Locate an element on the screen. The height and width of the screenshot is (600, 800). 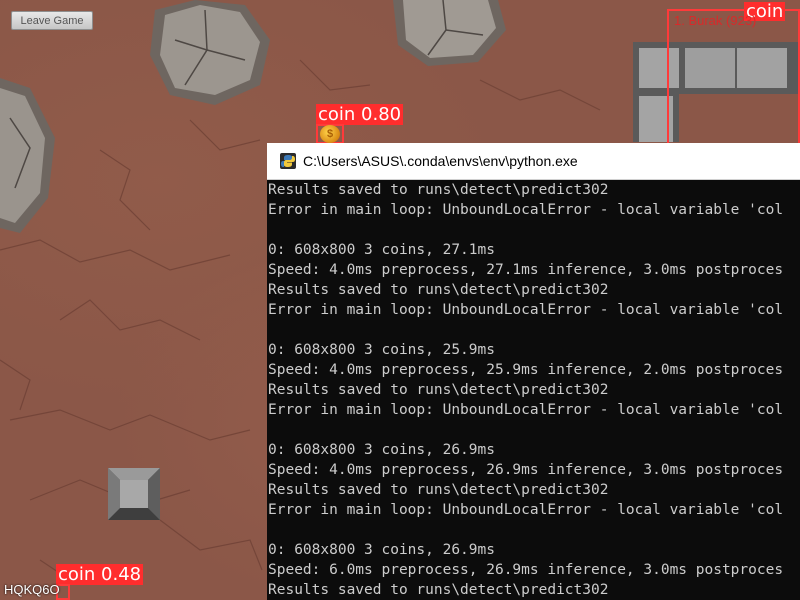
console-titlebar: C:\Users\ASUS\.conda\envs\env\python.exe is located at coordinates (533, 161).